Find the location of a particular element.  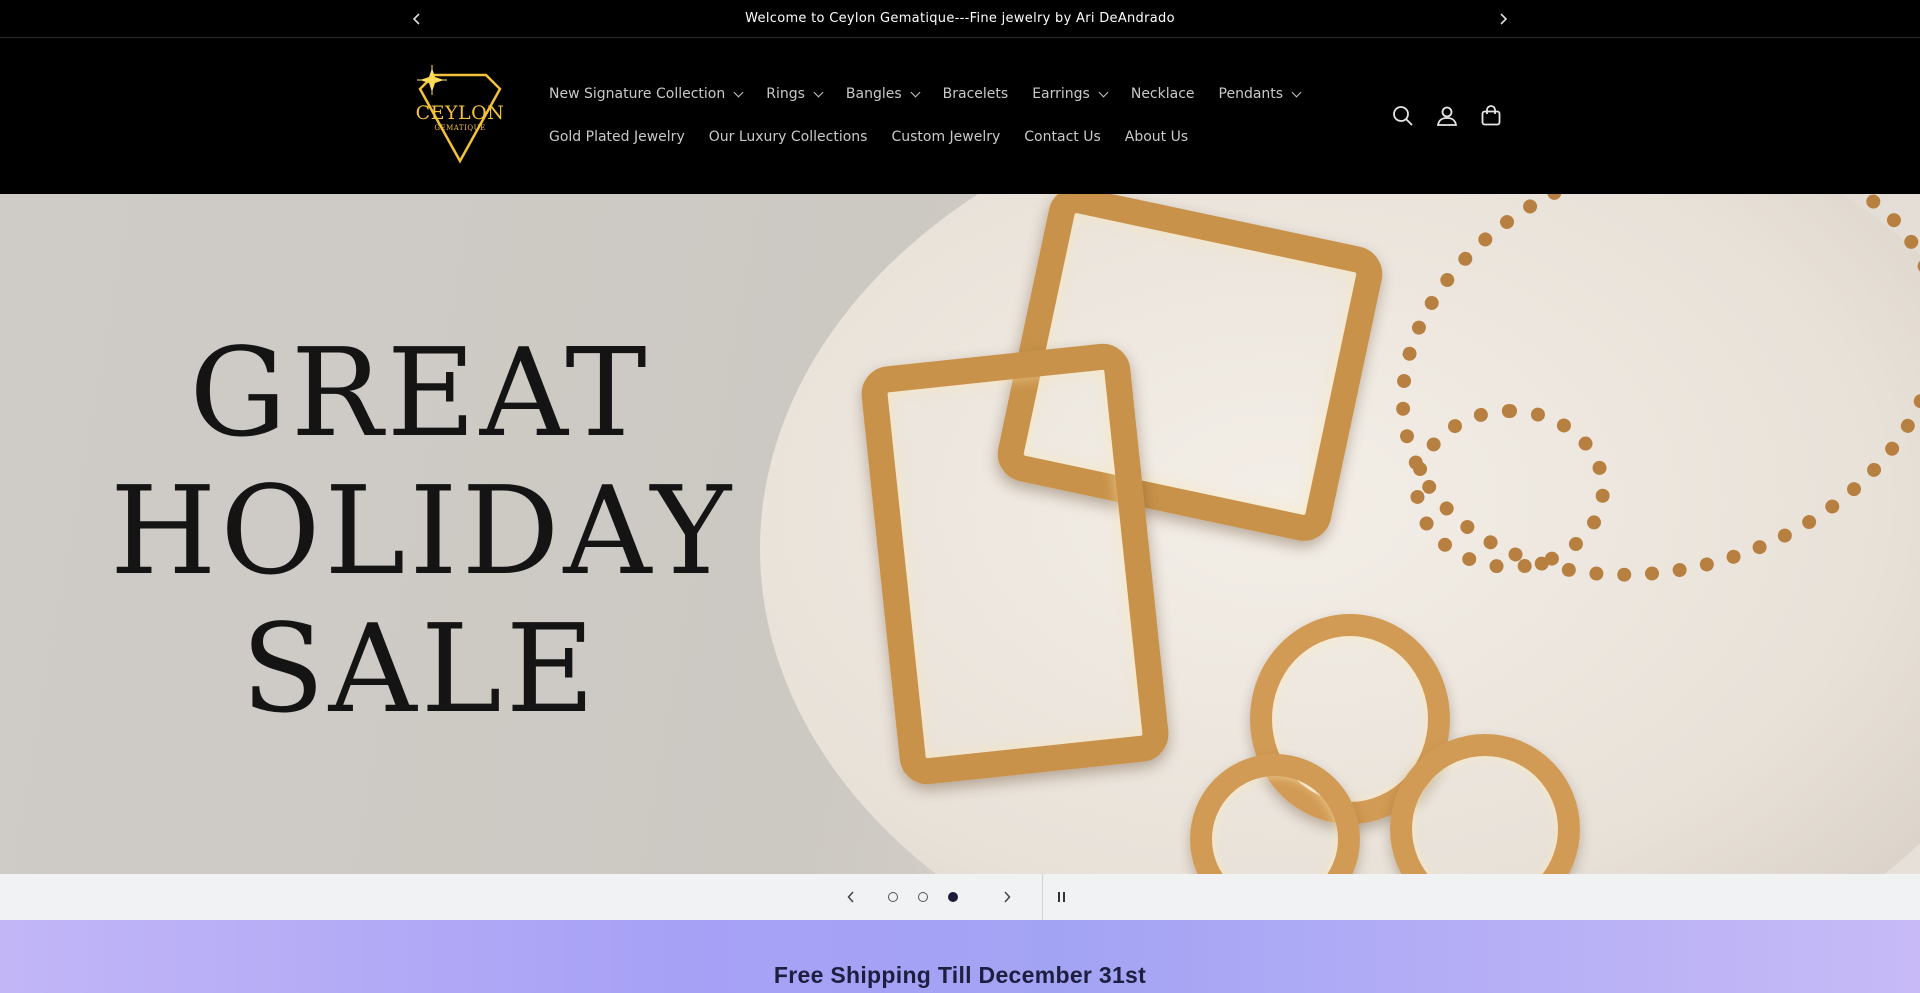

search-icon is located at coordinates (1403, 116).